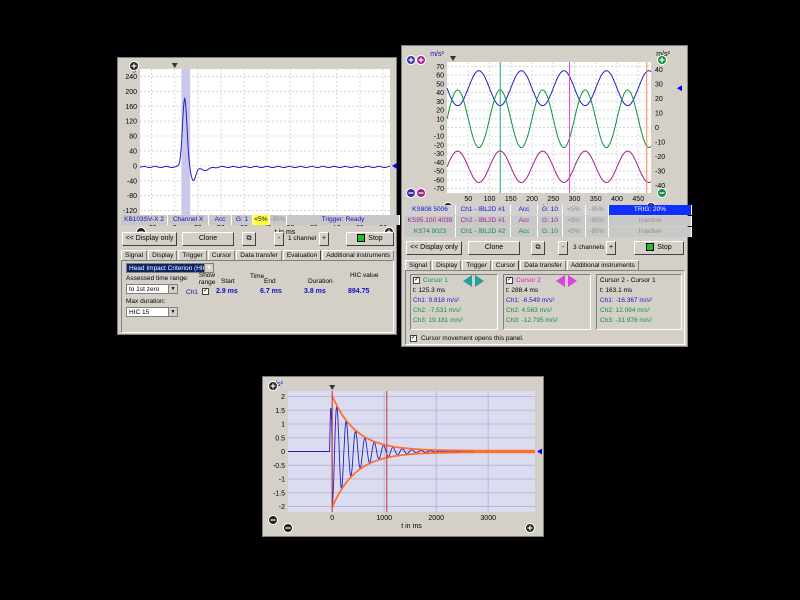 The width and height of the screenshot is (800, 600). I want to click on y-tick-label: 200, so click(131, 92).